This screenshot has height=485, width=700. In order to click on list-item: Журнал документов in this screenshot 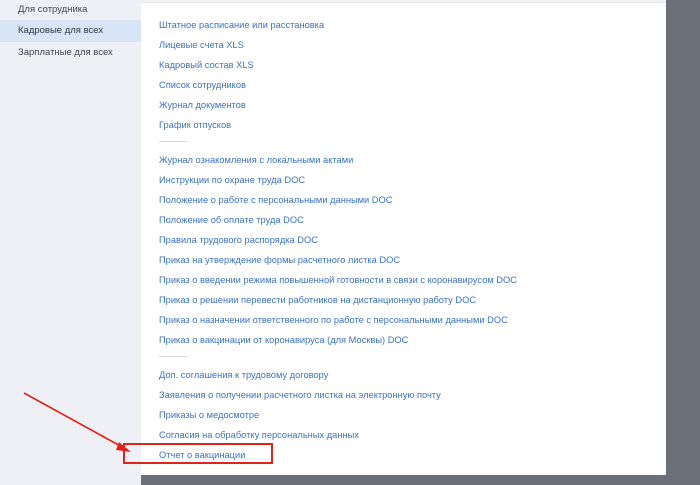, I will do `click(338, 105)`.